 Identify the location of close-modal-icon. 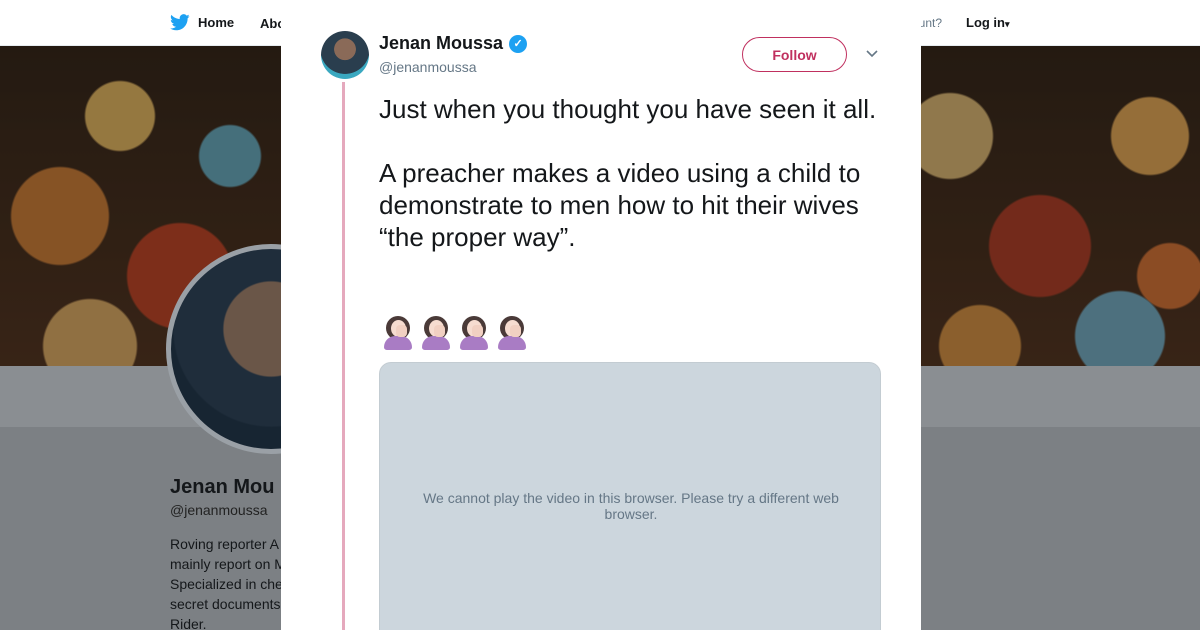
(1167, 25).